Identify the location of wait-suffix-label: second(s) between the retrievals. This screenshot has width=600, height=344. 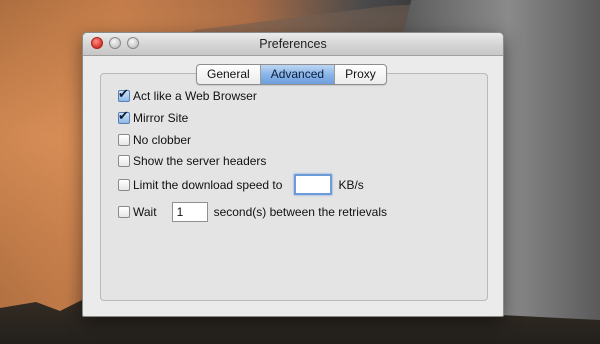
(300, 212).